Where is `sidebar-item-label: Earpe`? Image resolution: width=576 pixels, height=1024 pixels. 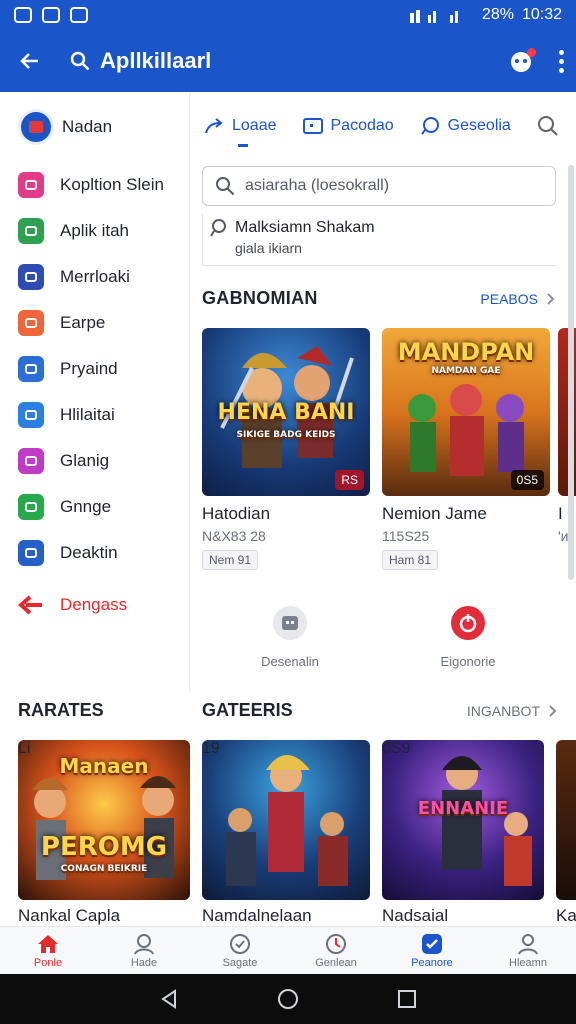 sidebar-item-label: Earpe is located at coordinates (83, 322).